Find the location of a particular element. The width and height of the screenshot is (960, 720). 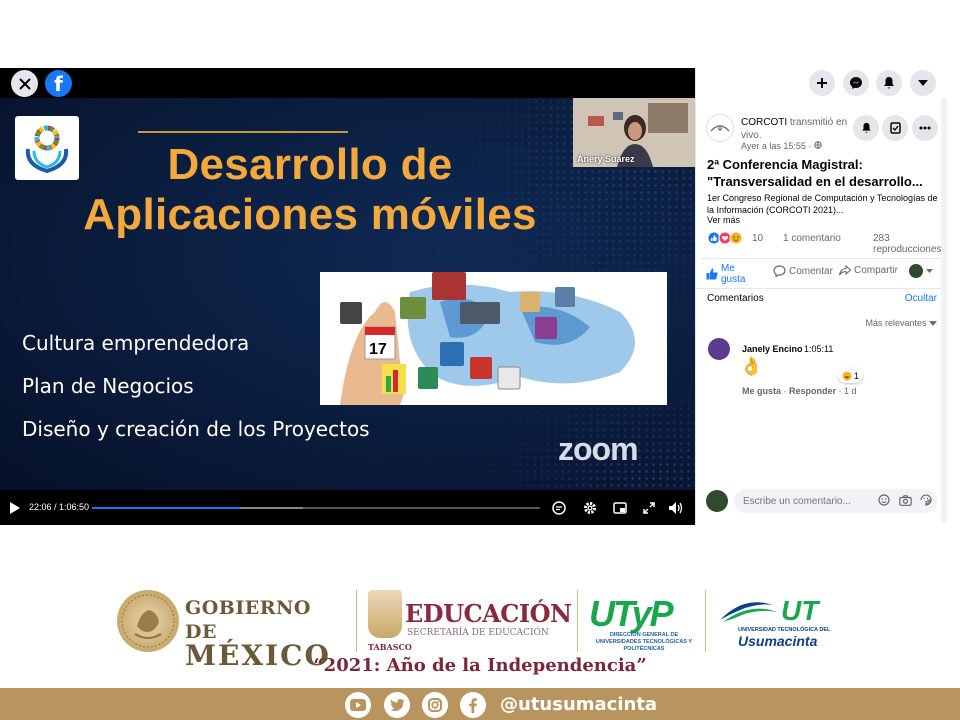

follow-bell-button is located at coordinates (866, 128).